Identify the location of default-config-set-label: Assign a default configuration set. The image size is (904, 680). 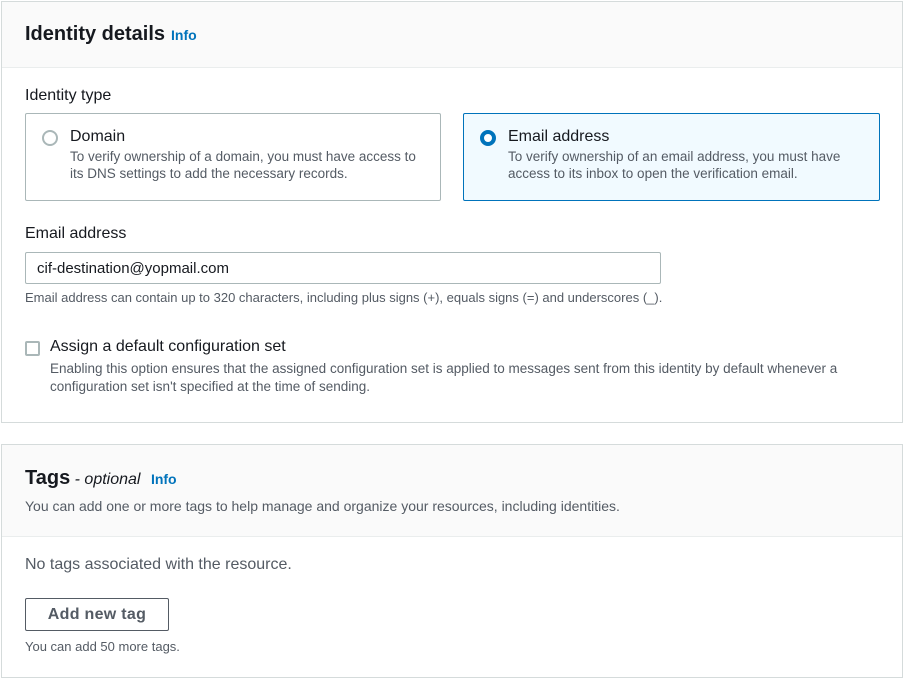
(168, 347).